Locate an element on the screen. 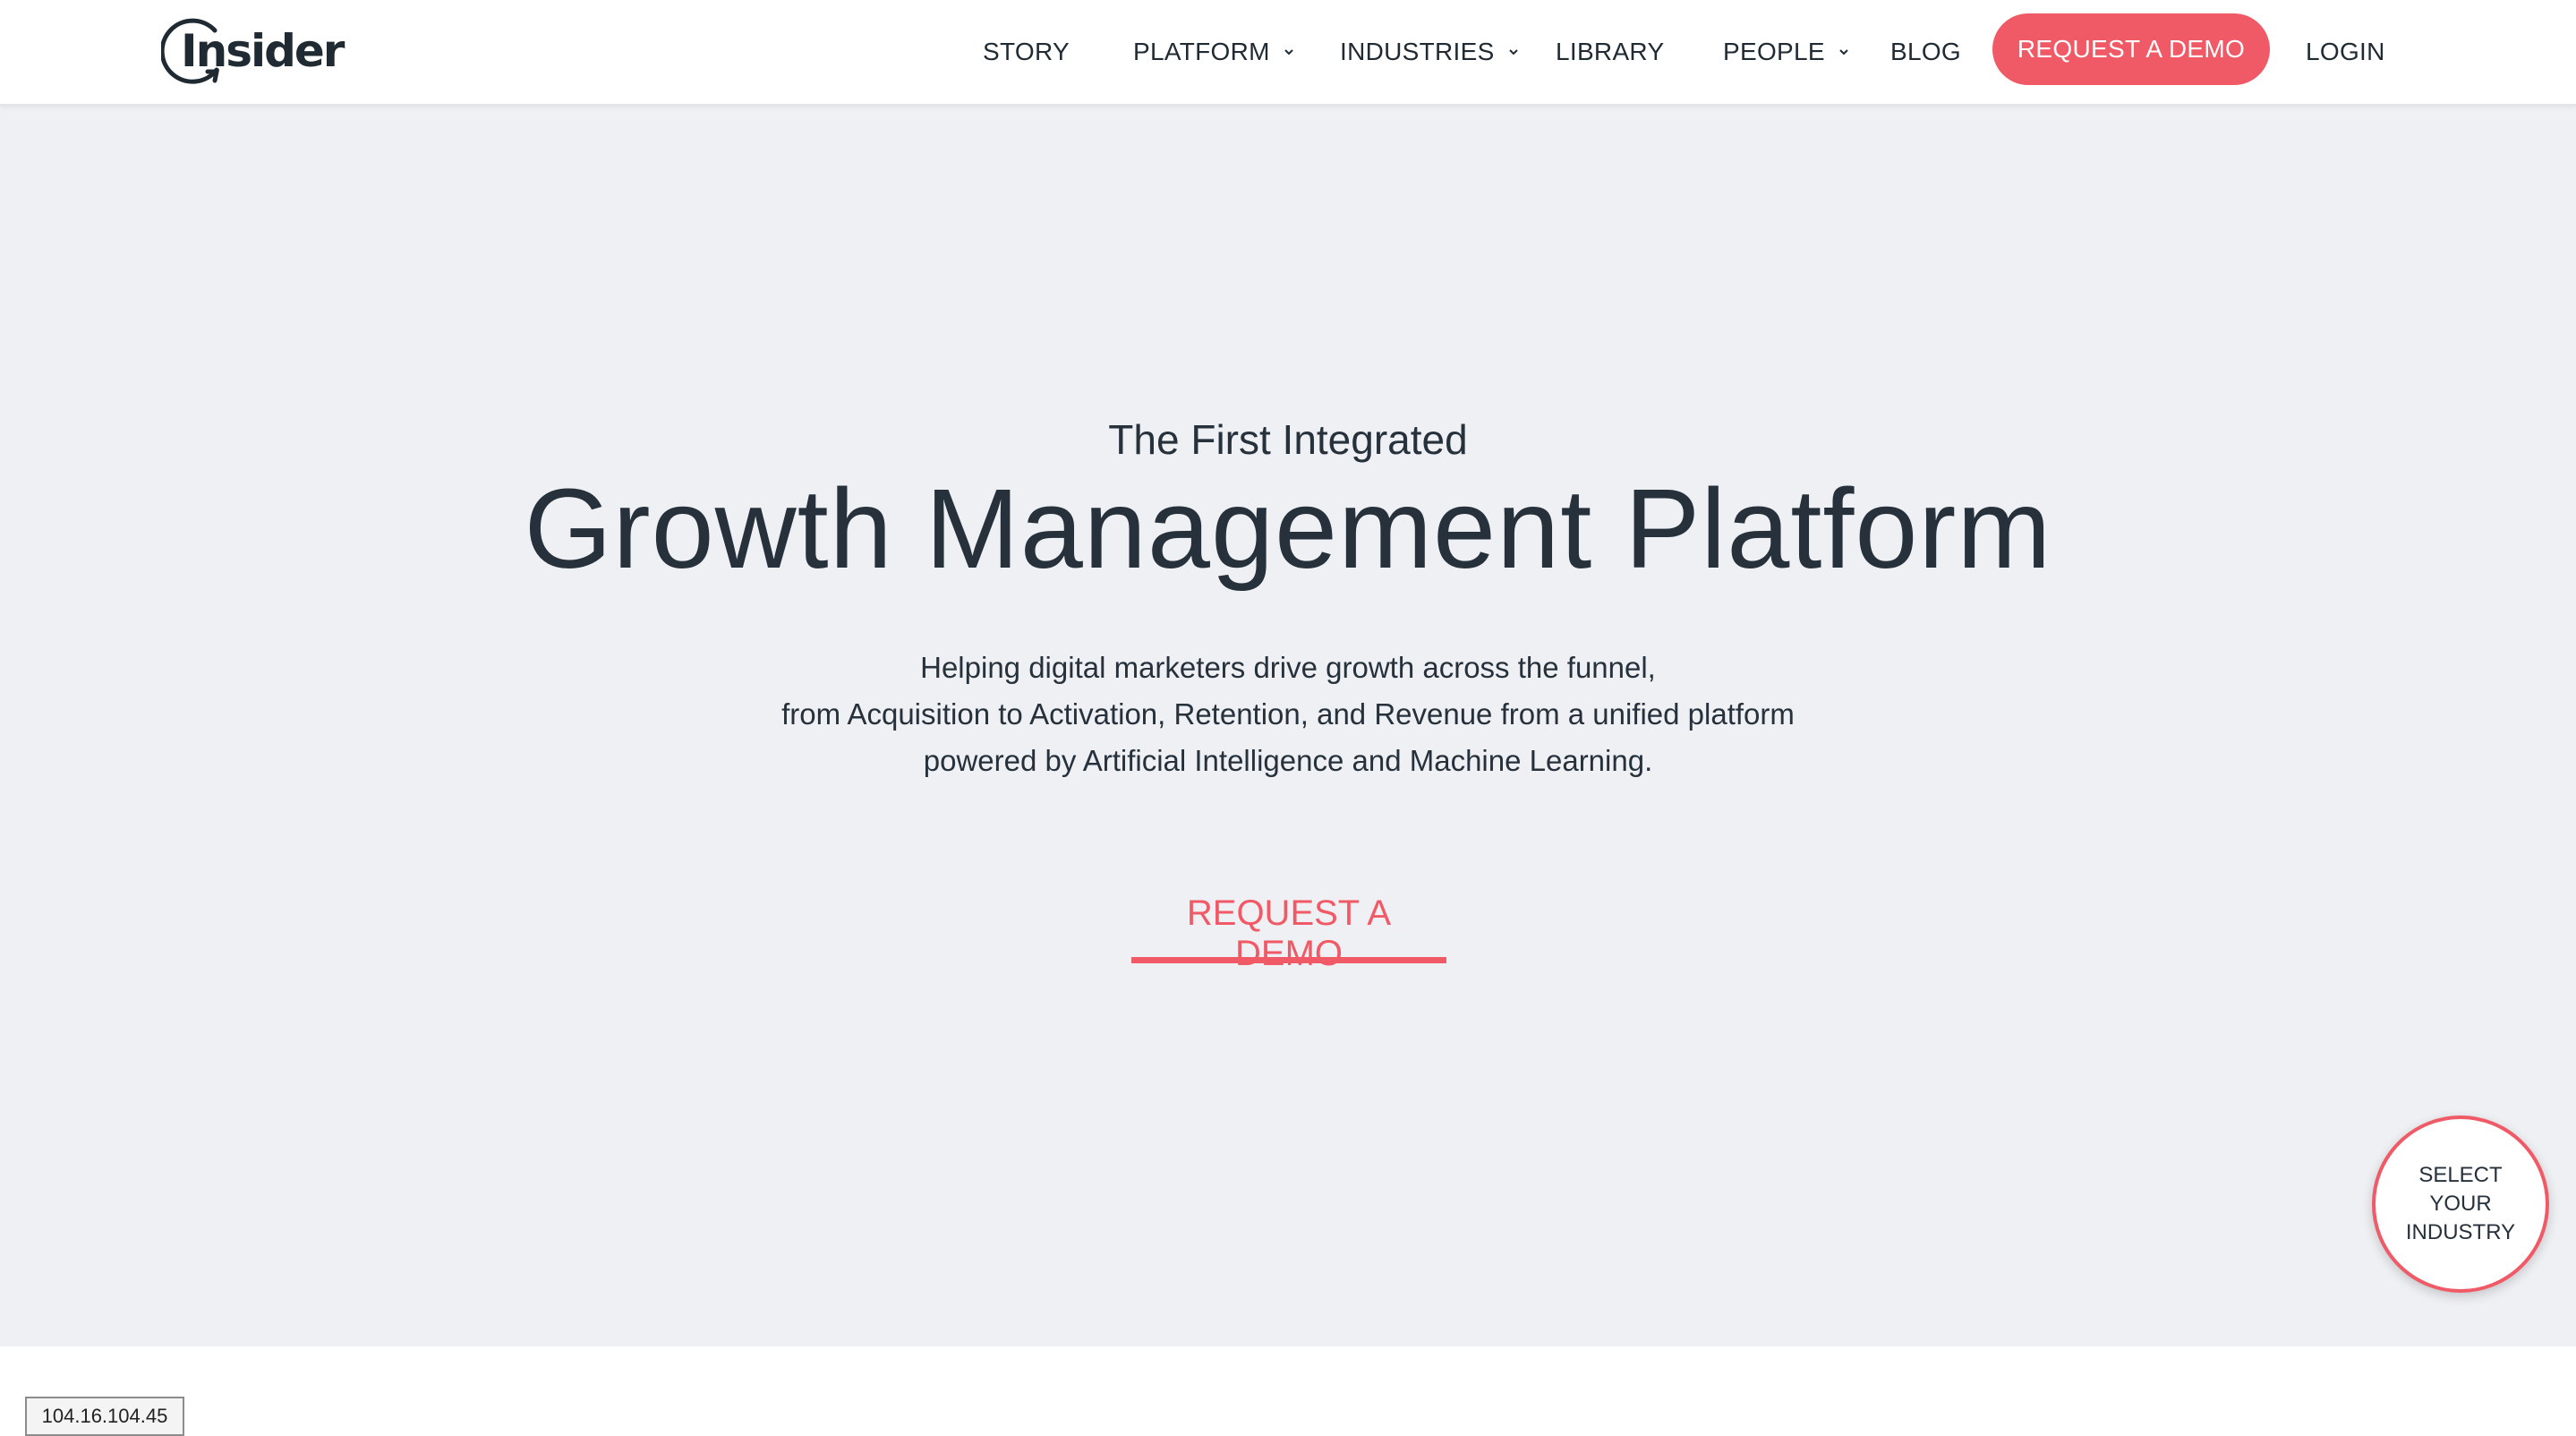 Image resolution: width=2576 pixels, height=1436 pixels. nav-people: PEOPLE is located at coordinates (1786, 52).